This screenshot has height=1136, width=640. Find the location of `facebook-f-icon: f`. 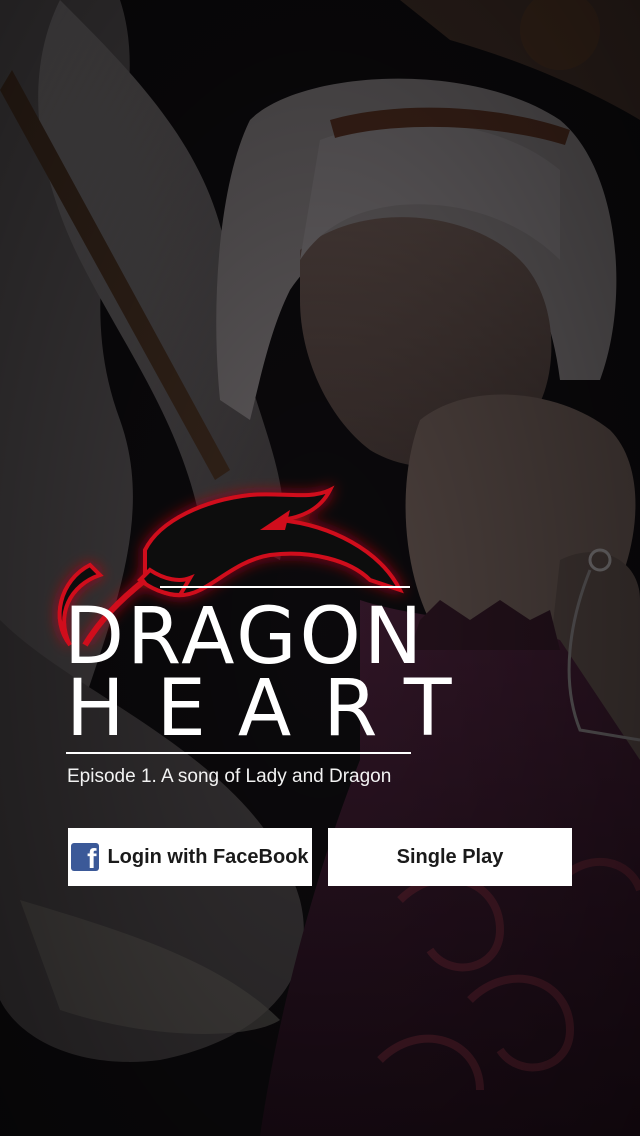

facebook-f-icon: f is located at coordinates (85, 857).